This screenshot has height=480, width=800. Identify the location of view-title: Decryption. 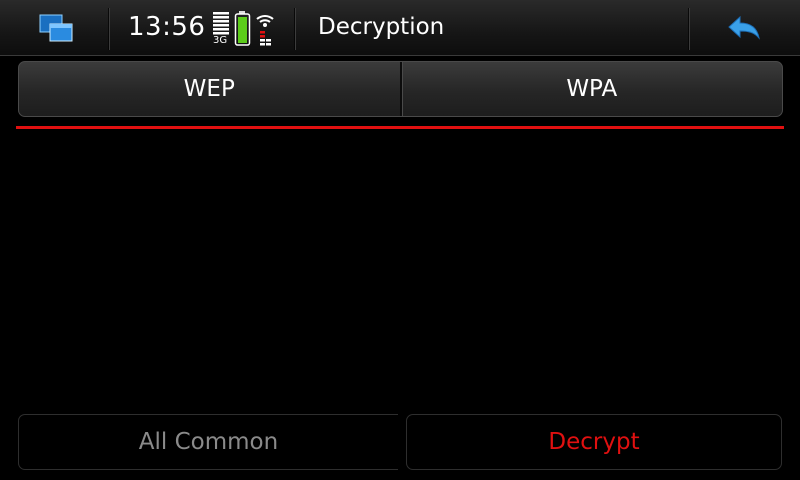
(381, 27).